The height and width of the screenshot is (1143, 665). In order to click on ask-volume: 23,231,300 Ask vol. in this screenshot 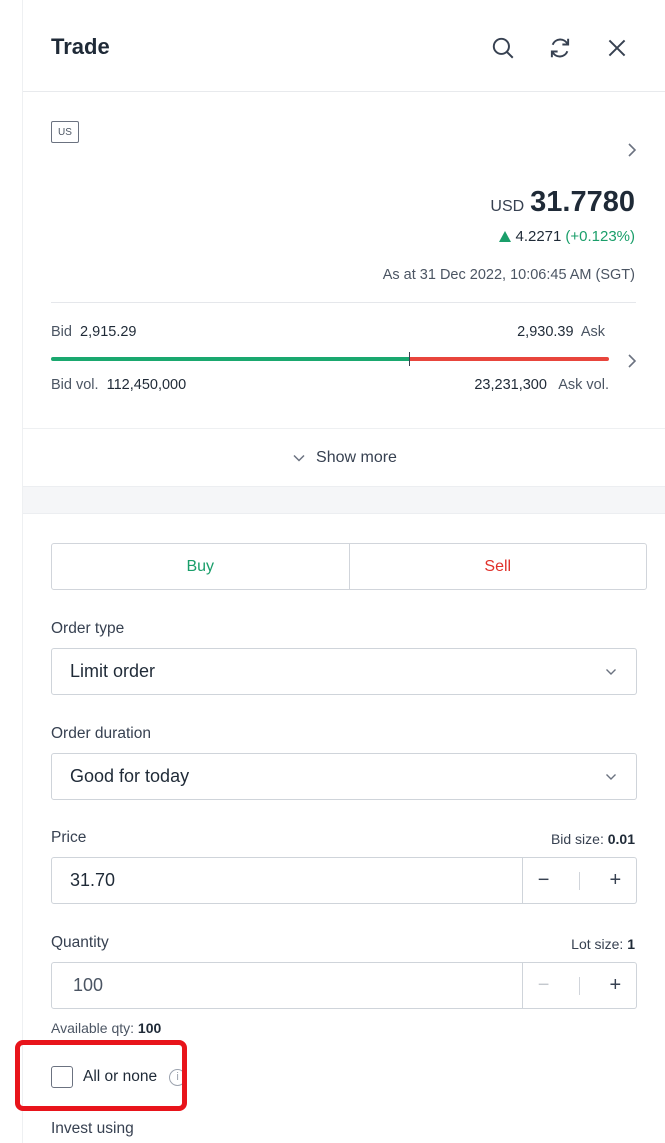, I will do `click(541, 385)`.